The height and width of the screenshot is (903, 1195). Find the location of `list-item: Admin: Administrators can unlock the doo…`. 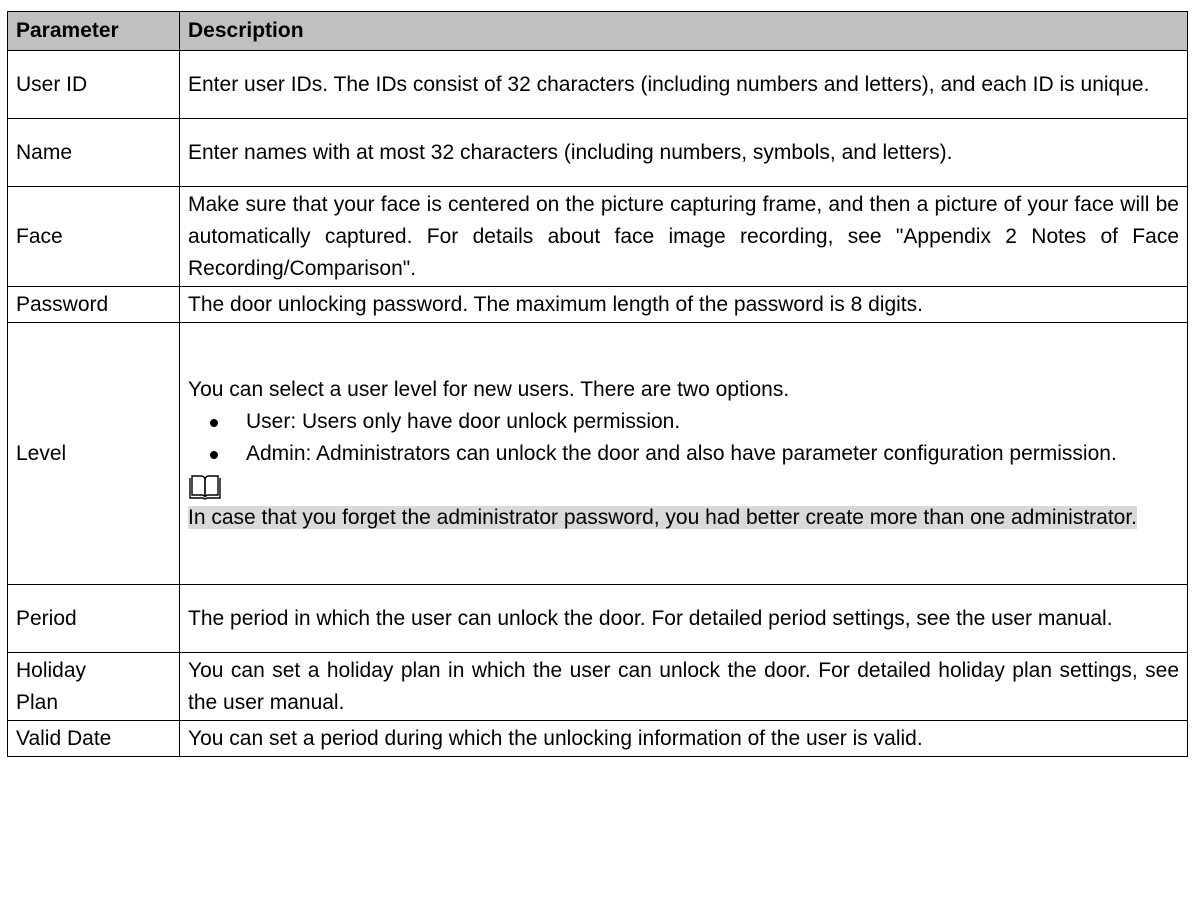

list-item: Admin: Administrators can unlock the doo… is located at coordinates (683, 454).